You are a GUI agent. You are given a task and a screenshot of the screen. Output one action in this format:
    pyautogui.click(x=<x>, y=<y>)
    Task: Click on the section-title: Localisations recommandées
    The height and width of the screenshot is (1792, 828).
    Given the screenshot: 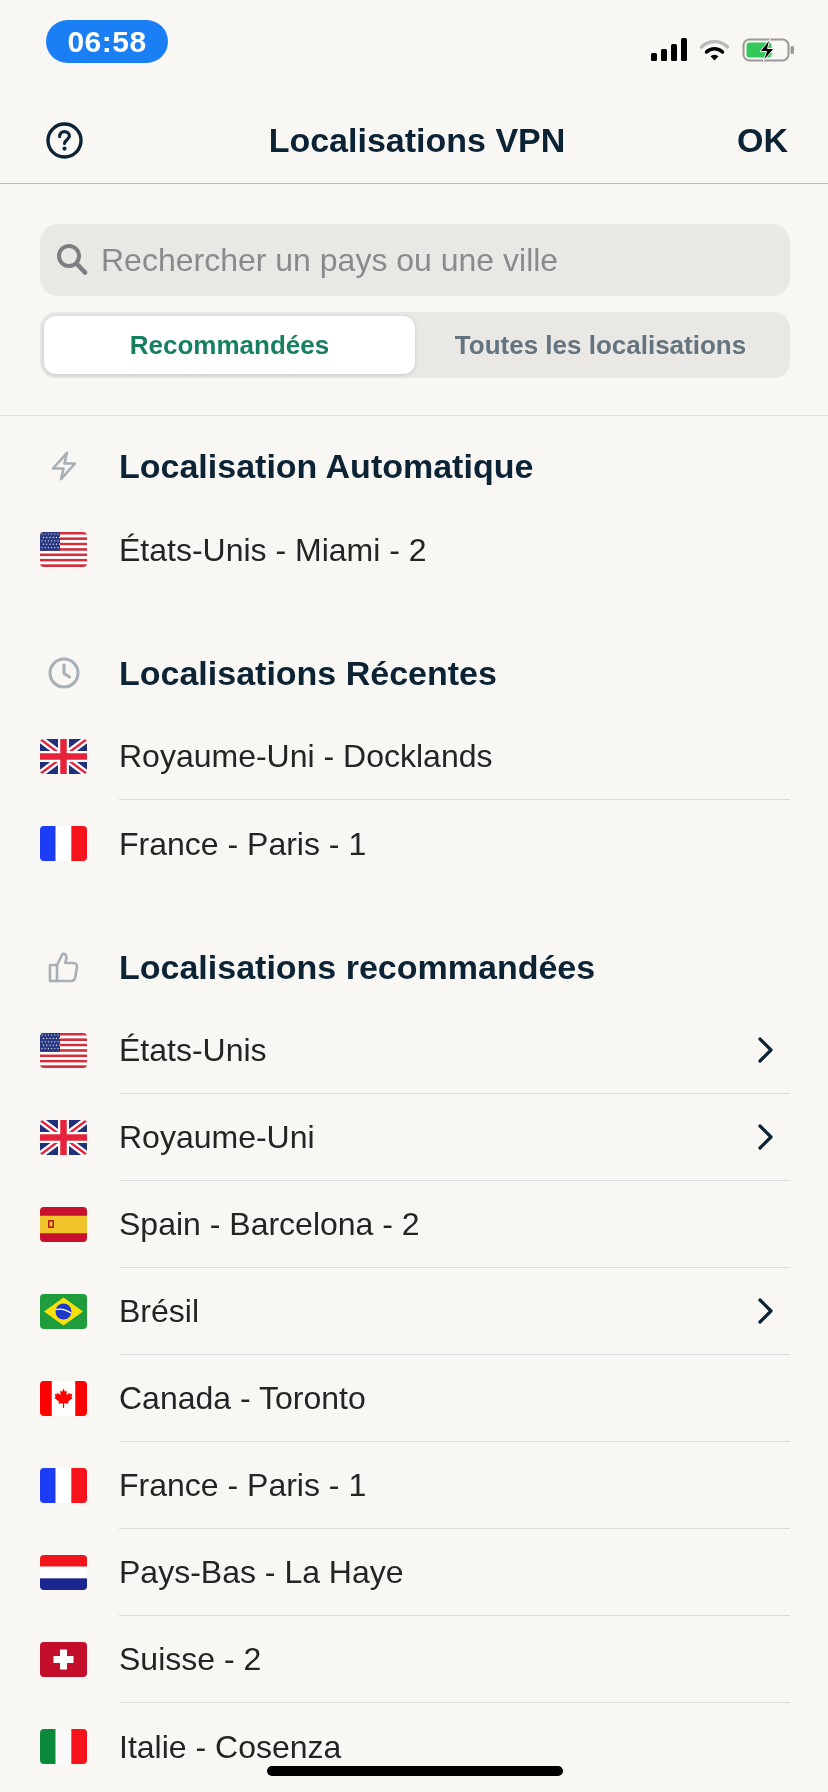 What is the action you would take?
    pyautogui.click(x=357, y=967)
    